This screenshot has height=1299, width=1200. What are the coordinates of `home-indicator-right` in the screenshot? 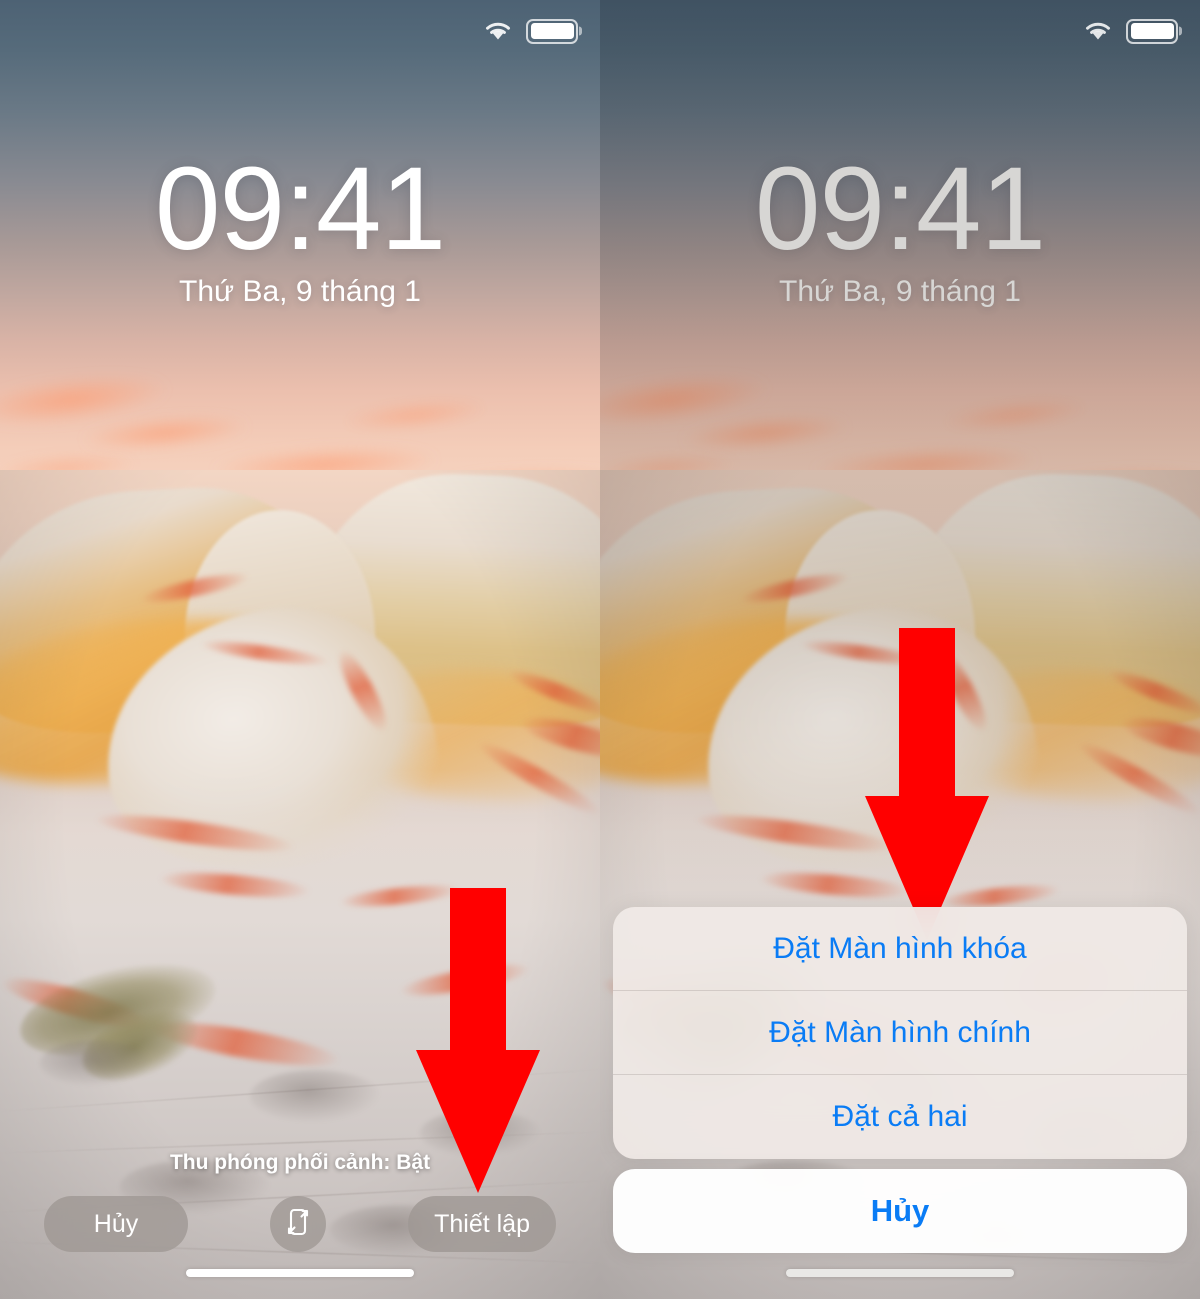 It's located at (900, 1273).